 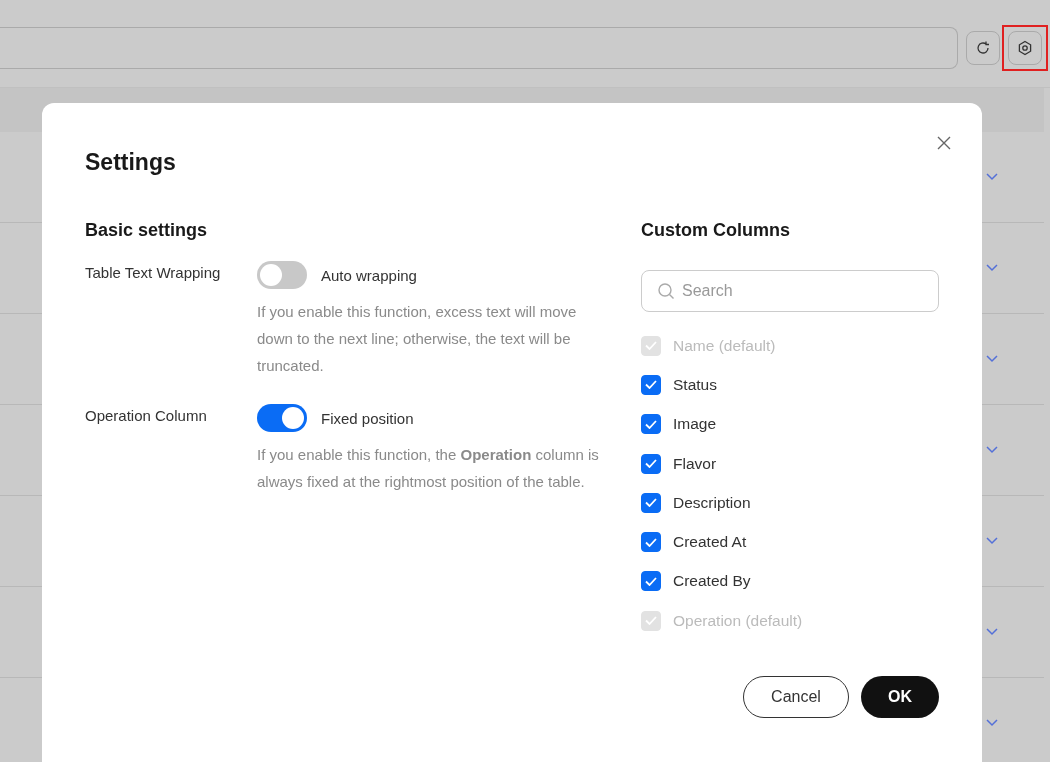 What do you see at coordinates (712, 502) in the screenshot?
I see `column-label: Description` at bounding box center [712, 502].